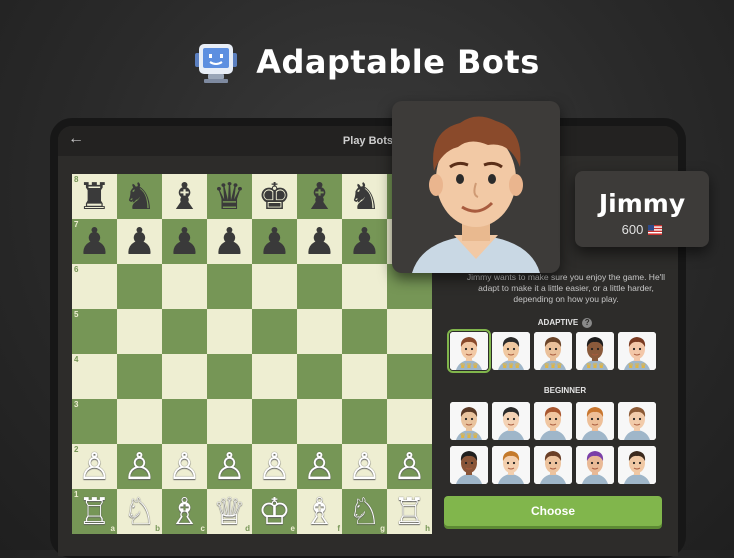 The width and height of the screenshot is (734, 558). I want to click on square-c1: c ♗, so click(184, 511).